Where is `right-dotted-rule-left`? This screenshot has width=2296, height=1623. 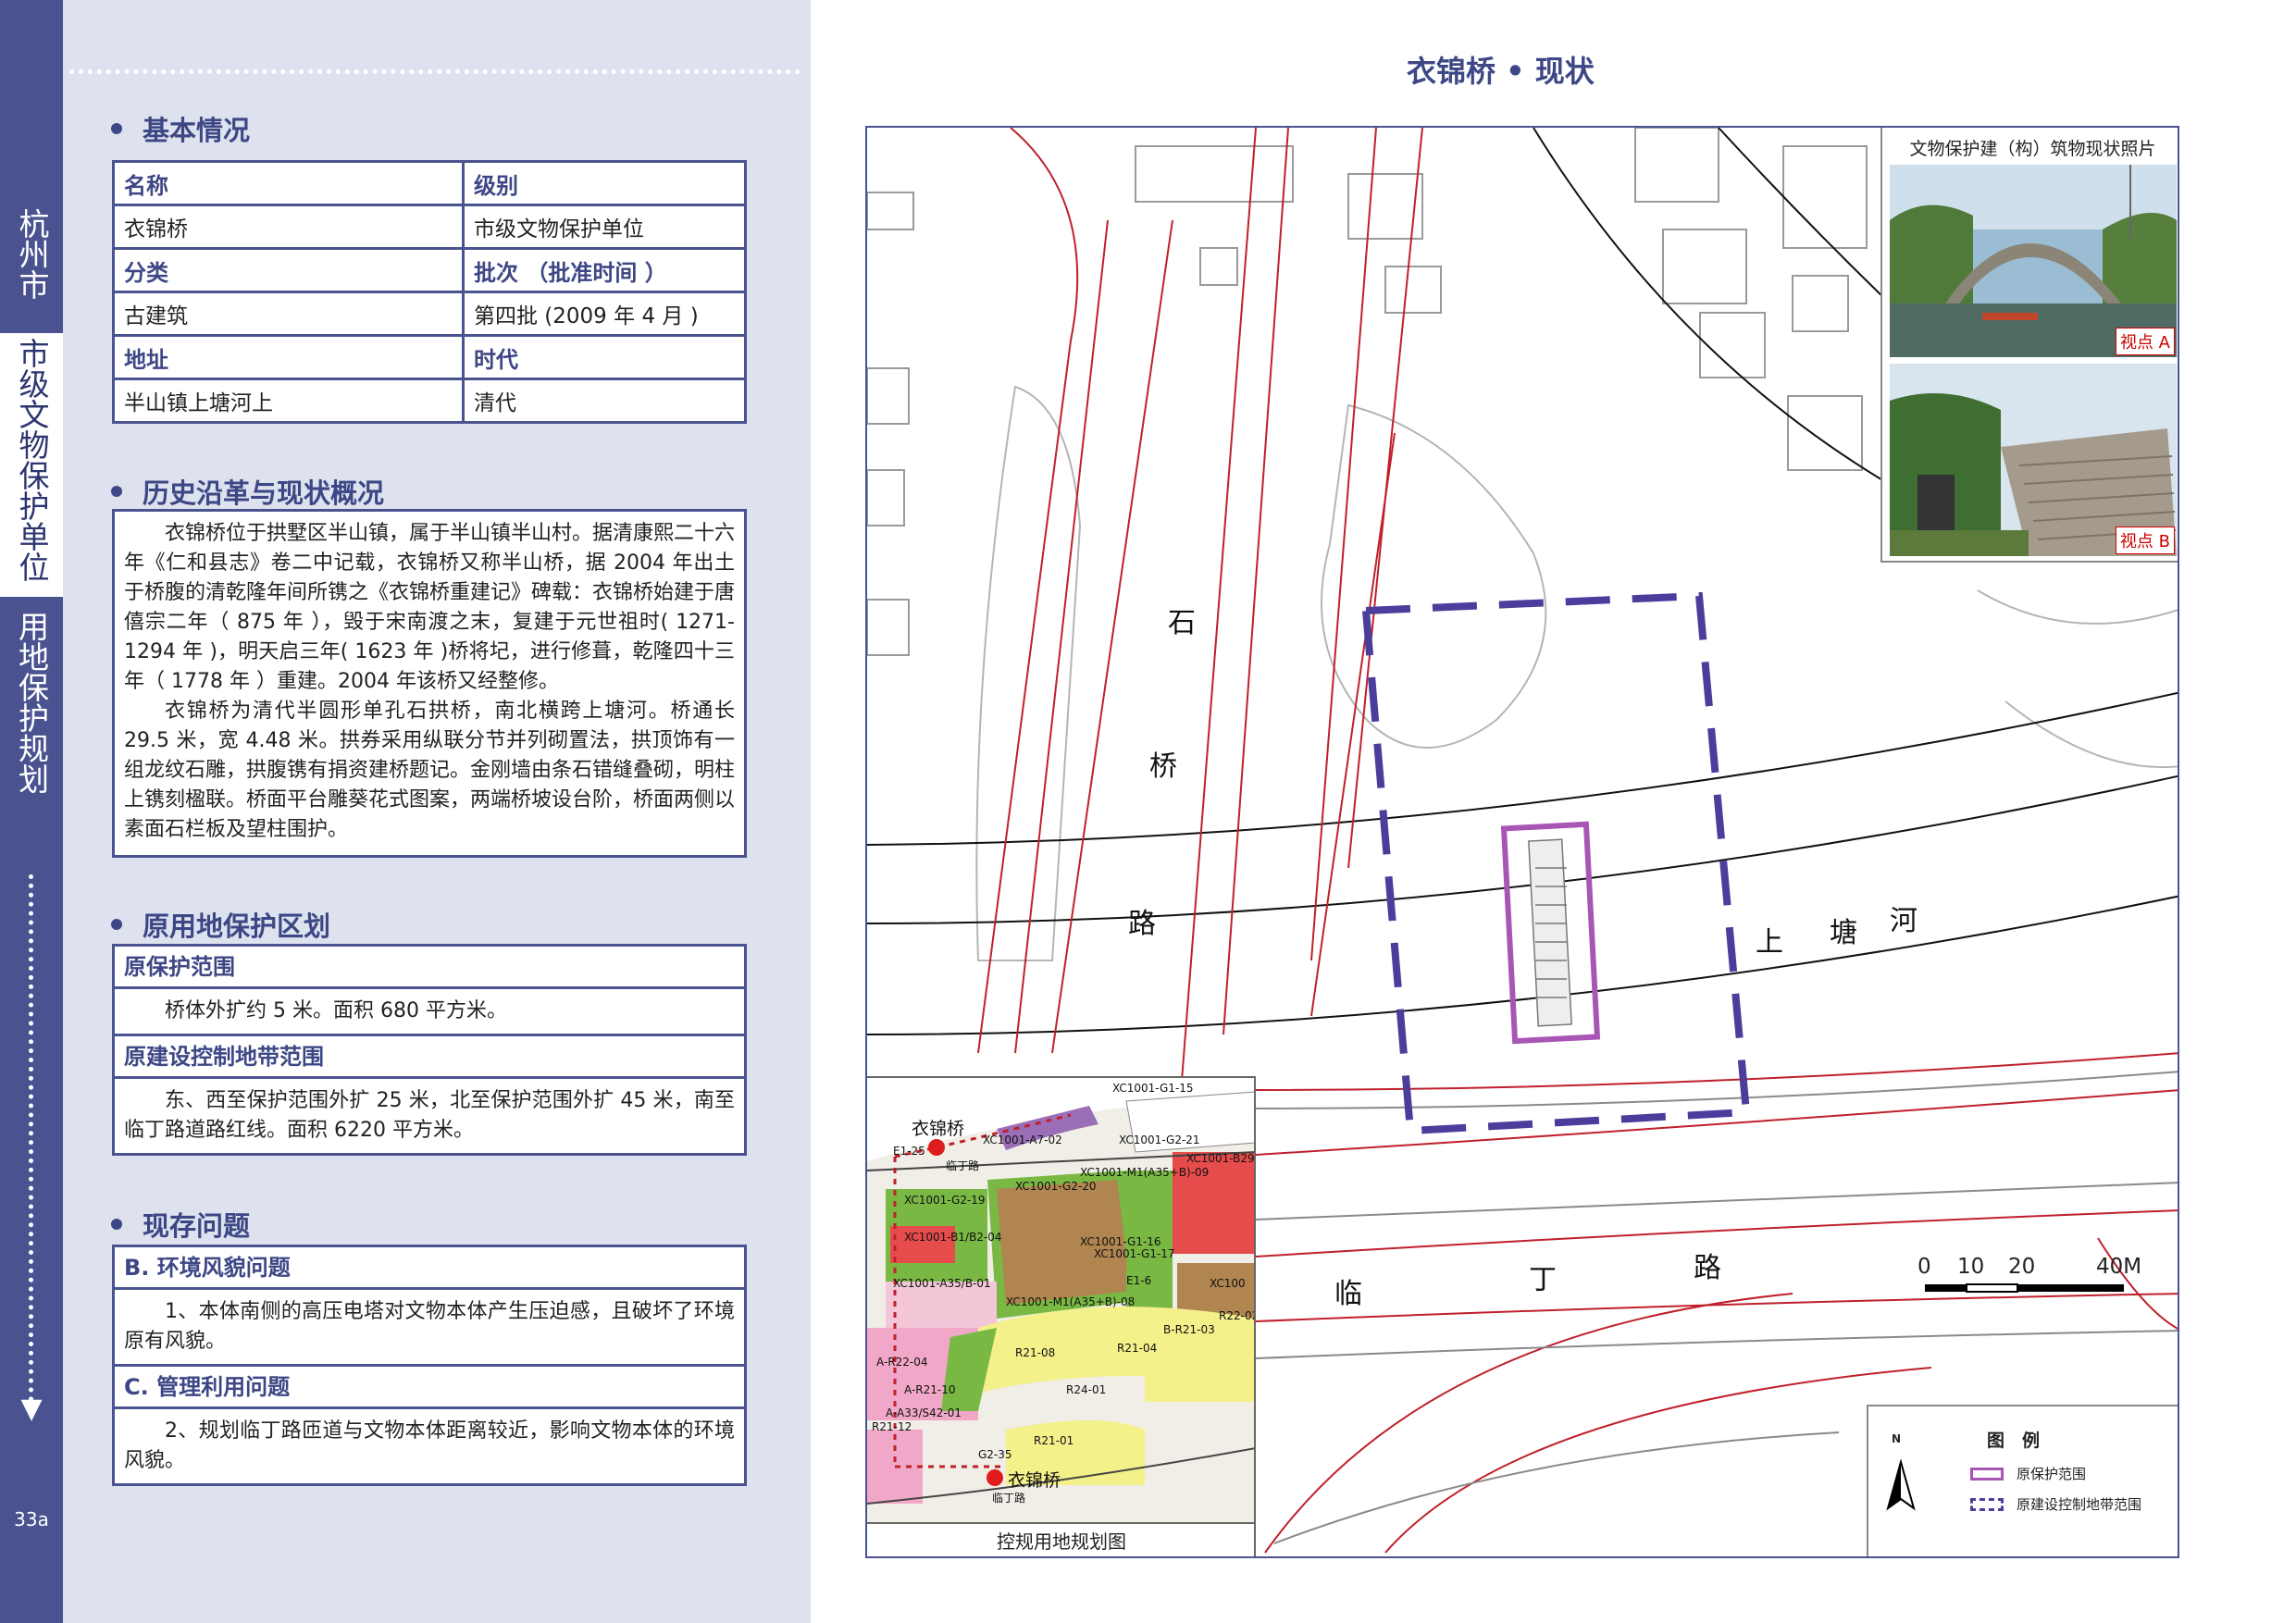
right-dotted-rule-left is located at coordinates (1106, 71).